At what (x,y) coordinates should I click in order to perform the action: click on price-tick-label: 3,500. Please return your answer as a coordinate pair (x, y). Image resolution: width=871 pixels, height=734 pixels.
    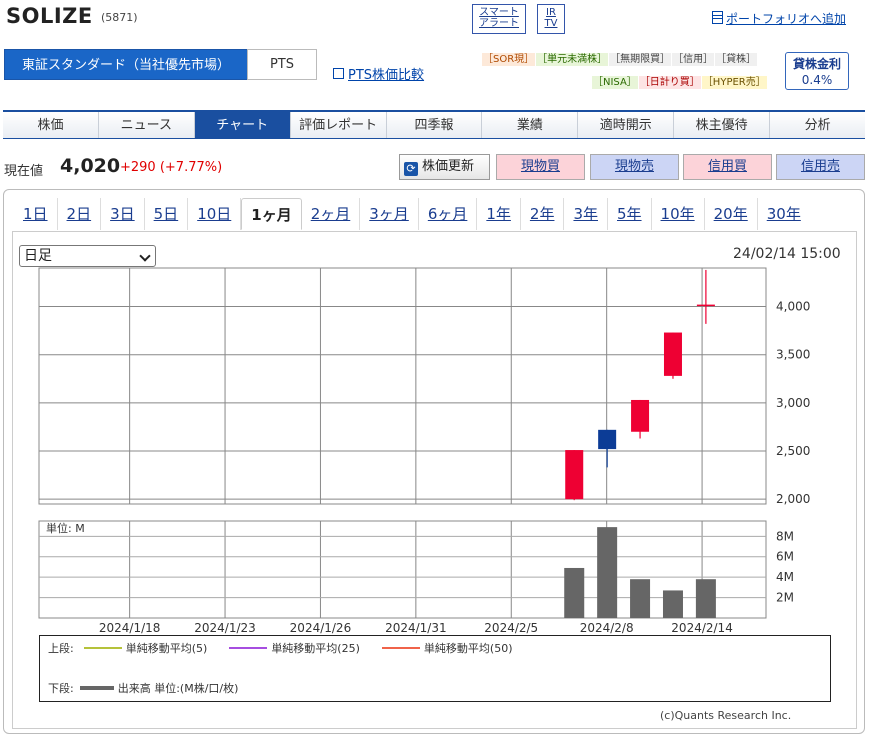
    Looking at the image, I should click on (793, 355).